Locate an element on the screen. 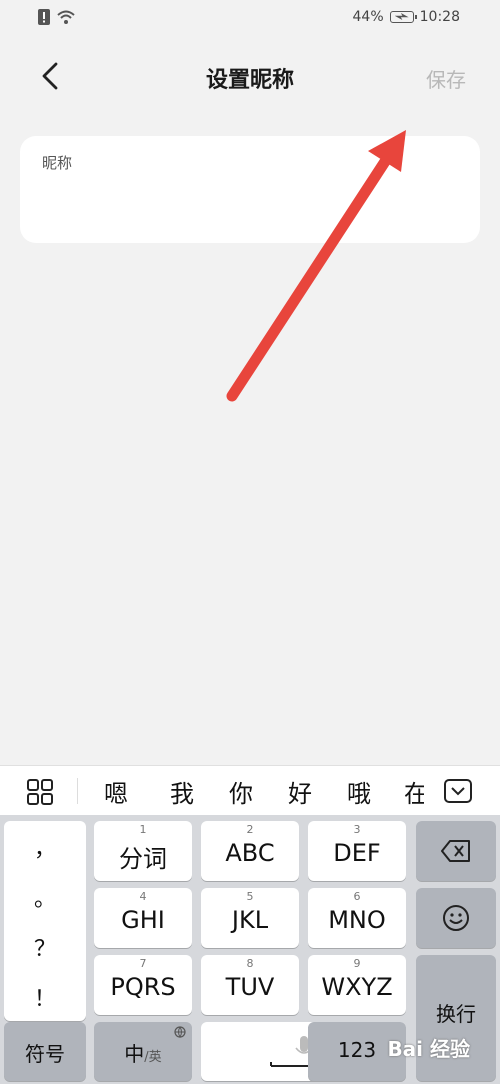  punctuation-column: ， 。 ？ ！ is located at coordinates (45, 921).